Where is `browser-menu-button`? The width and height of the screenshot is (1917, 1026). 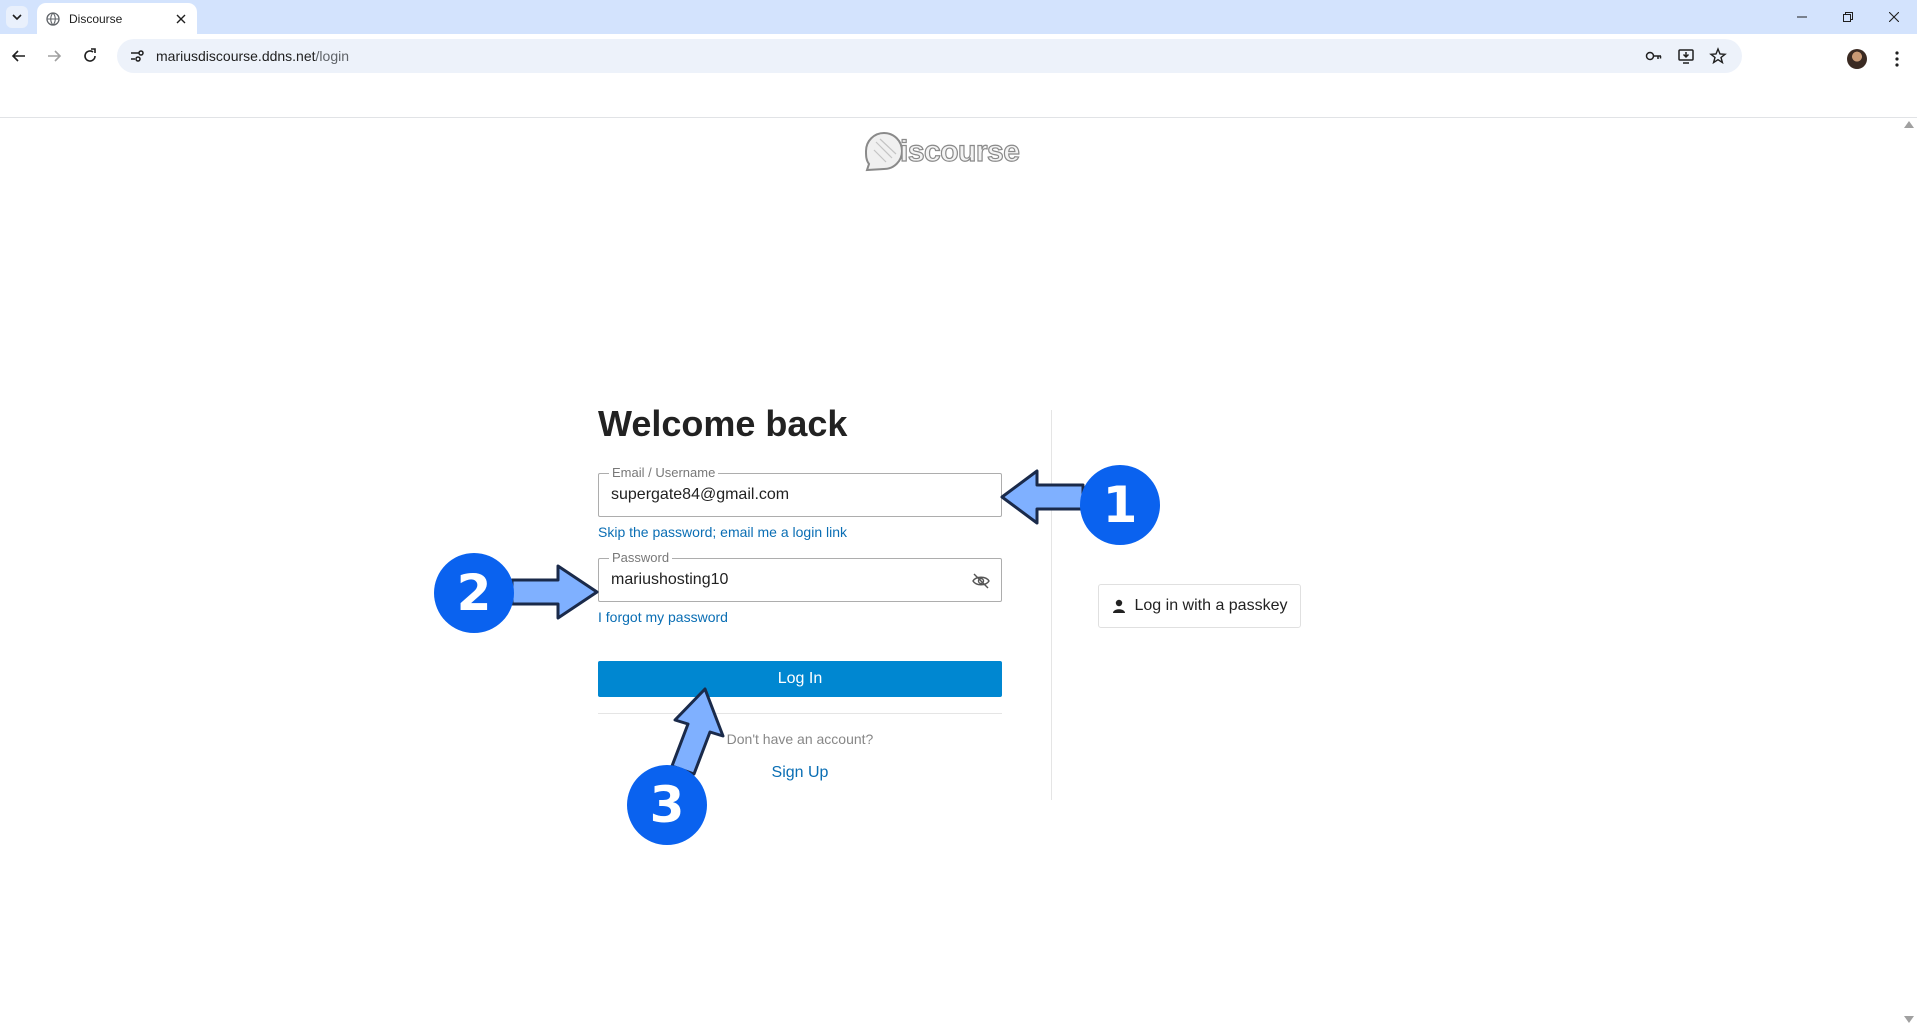 browser-menu-button is located at coordinates (1897, 59).